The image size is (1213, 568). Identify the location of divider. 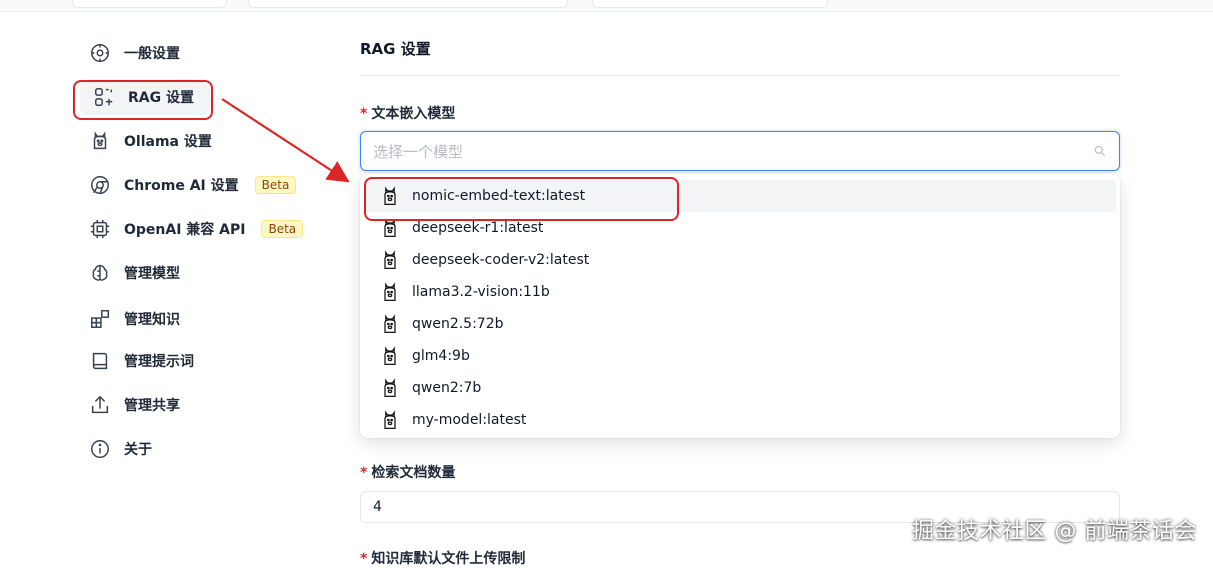
(740, 75).